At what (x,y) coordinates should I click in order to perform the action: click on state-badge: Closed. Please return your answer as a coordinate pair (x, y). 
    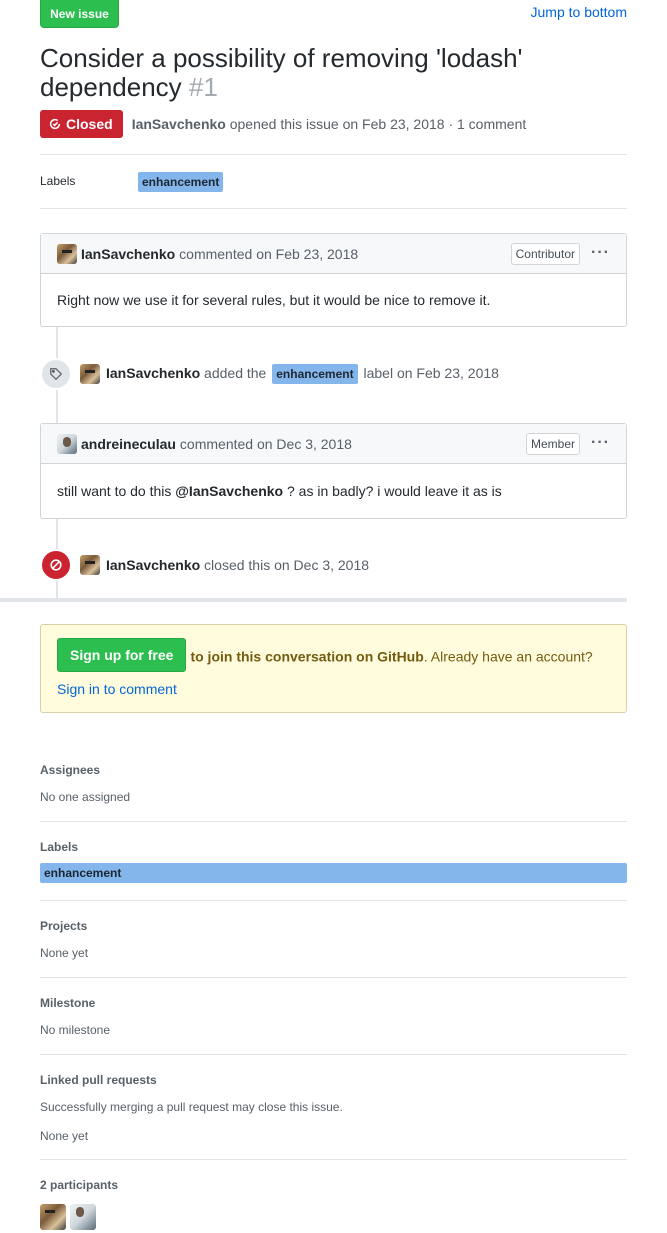
    Looking at the image, I should click on (81, 124).